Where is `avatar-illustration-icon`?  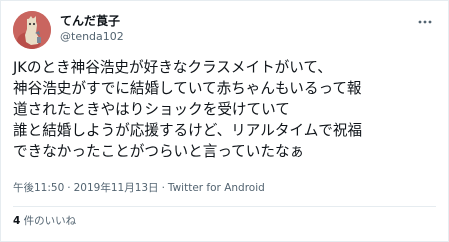
avatar-illustration-icon is located at coordinates (32, 30).